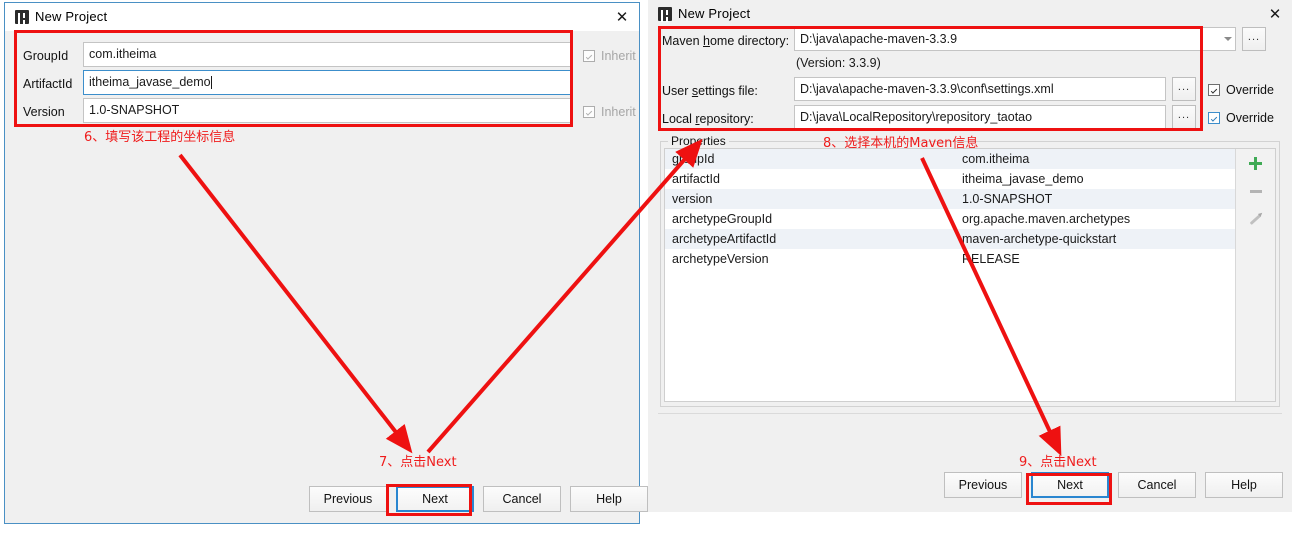 This screenshot has height=535, width=1292. What do you see at coordinates (1069, 489) in the screenshot?
I see `annotation-box-next-right` at bounding box center [1069, 489].